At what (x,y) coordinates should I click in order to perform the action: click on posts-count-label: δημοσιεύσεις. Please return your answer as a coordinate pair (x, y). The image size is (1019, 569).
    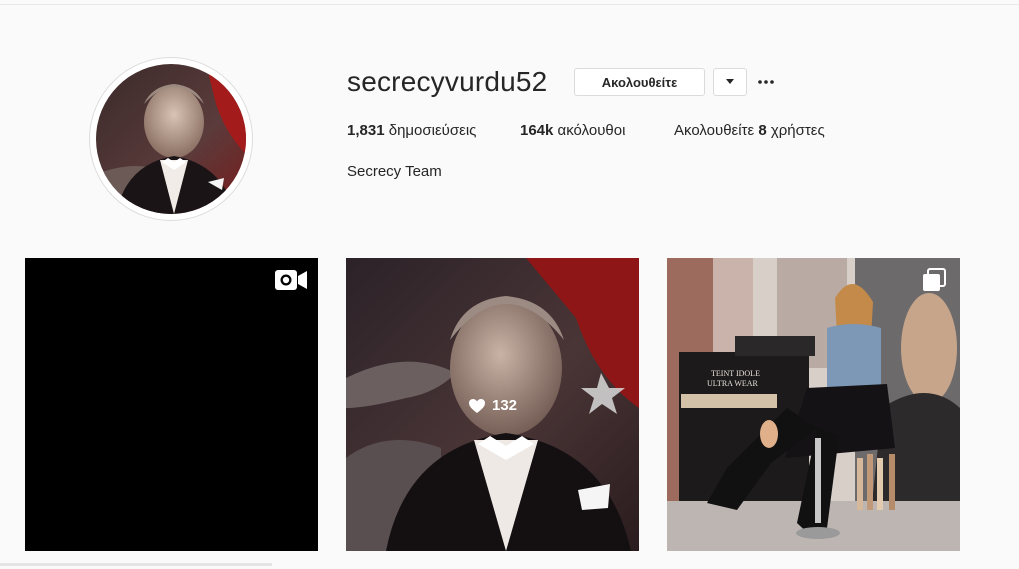
    Looking at the image, I should click on (432, 130).